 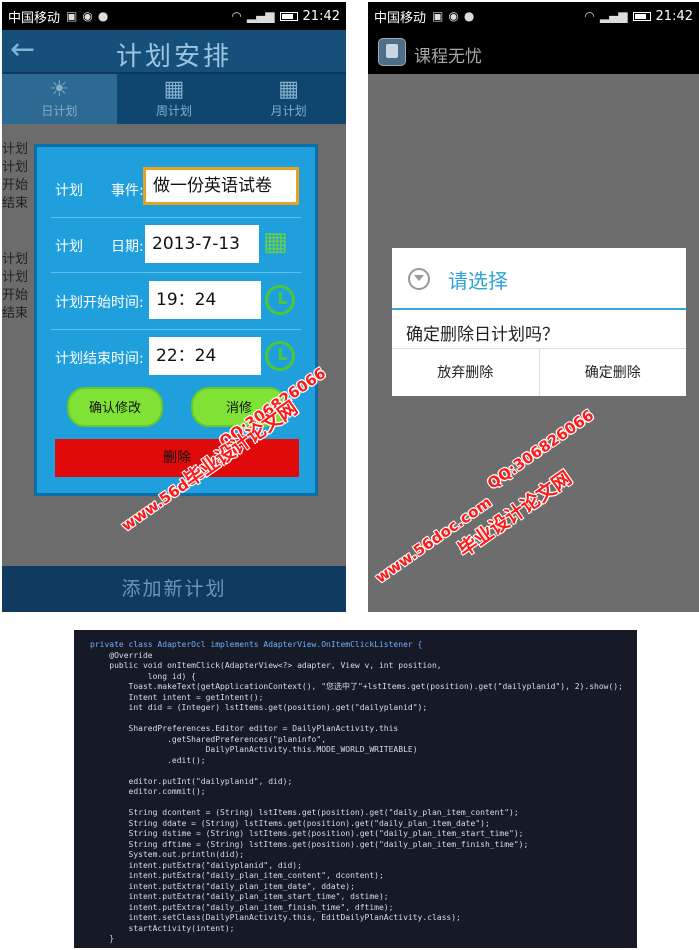 What do you see at coordinates (162, 928) in the screenshot?
I see `code-line: startActivity(intent);` at bounding box center [162, 928].